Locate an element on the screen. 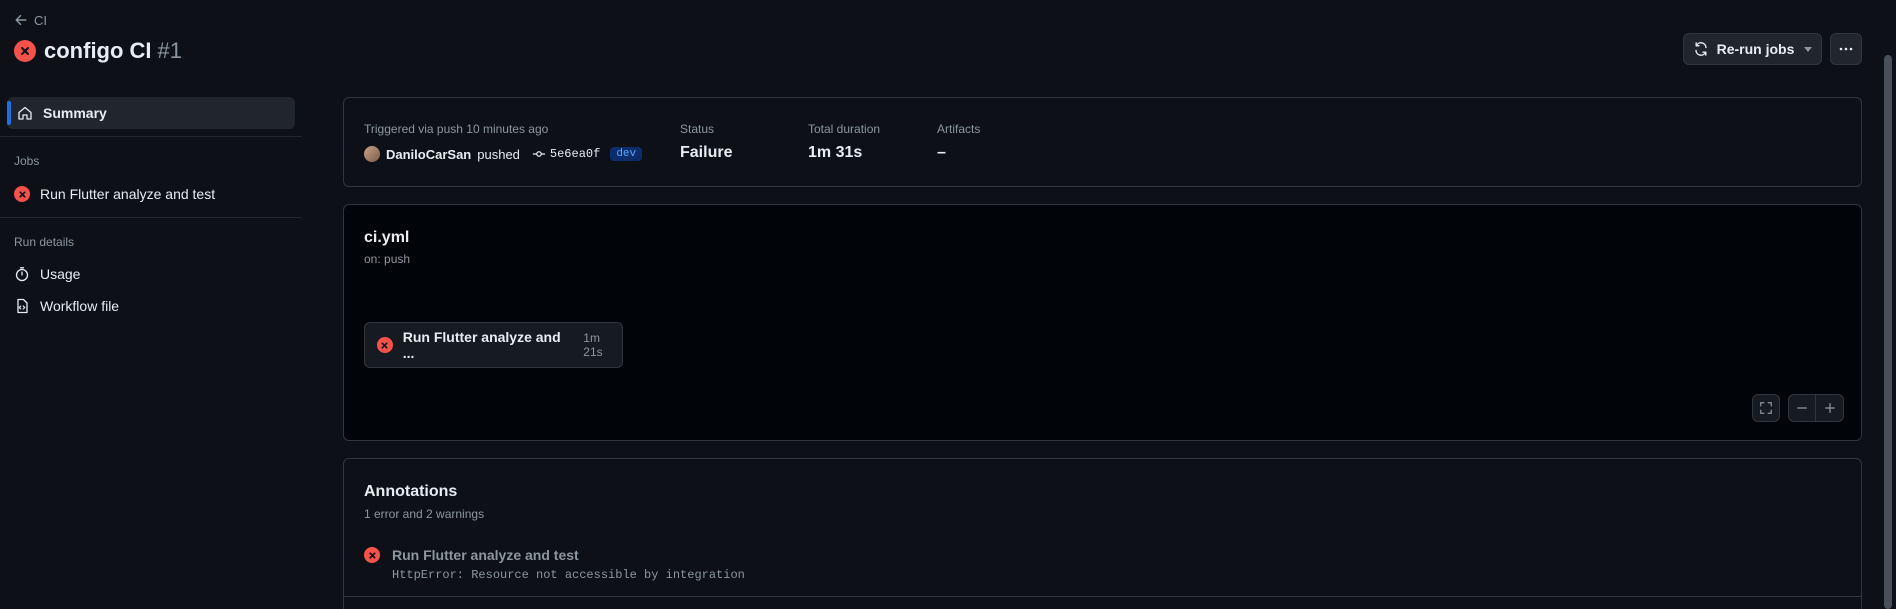 This screenshot has width=1896, height=609. page-title-row: configo CI #1 is located at coordinates (98, 51).